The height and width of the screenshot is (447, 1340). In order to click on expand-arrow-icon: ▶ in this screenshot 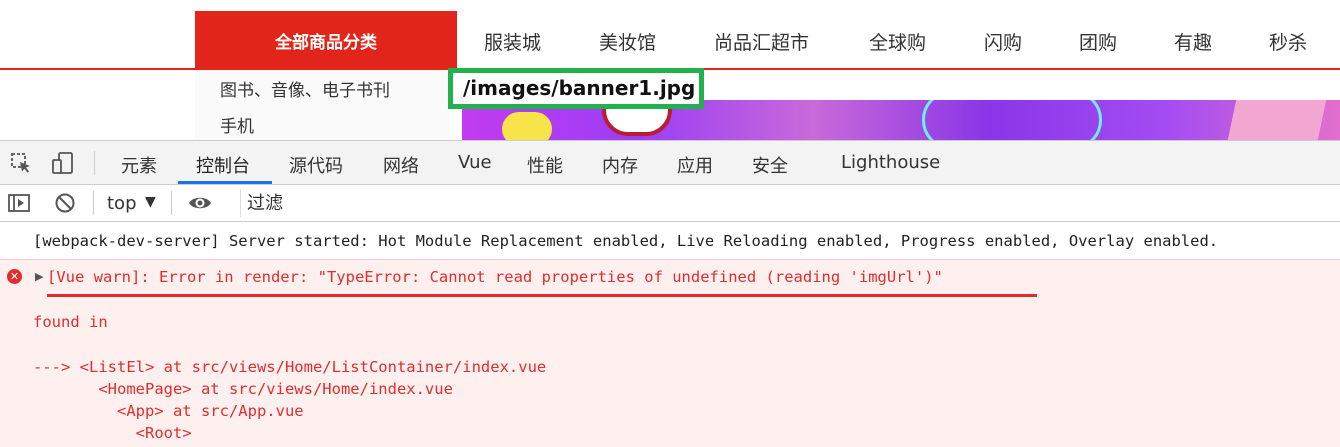, I will do `click(39, 276)`.